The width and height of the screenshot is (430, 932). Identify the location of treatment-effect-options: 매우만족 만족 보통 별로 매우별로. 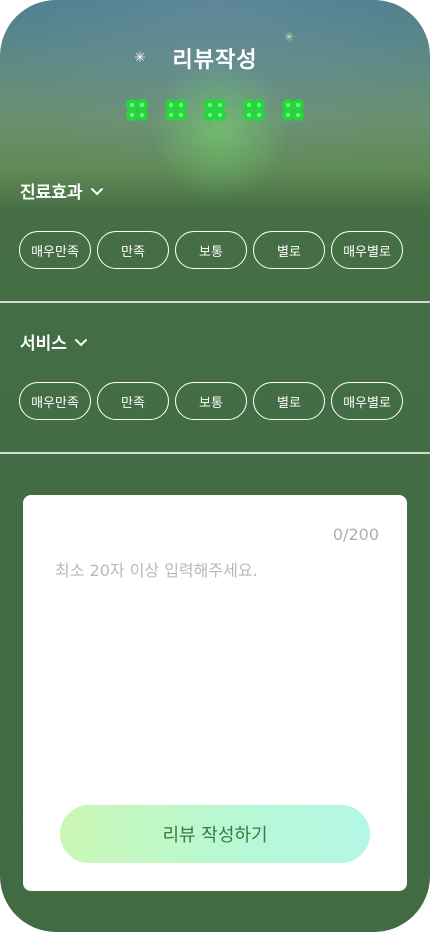
(211, 250).